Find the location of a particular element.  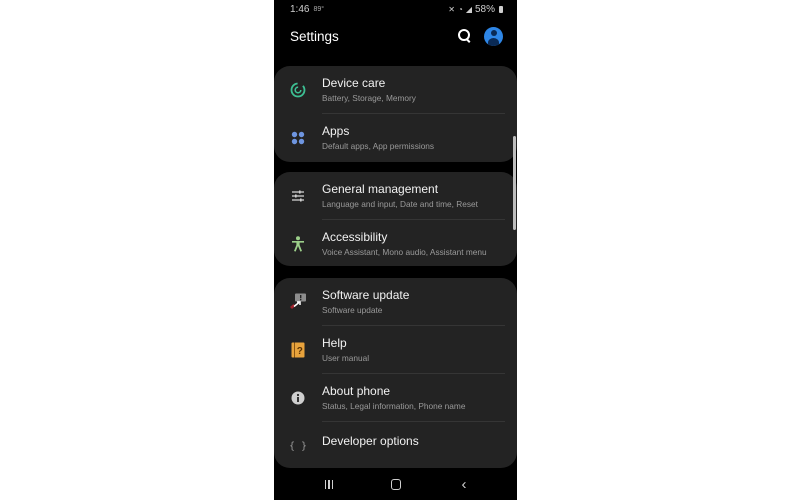

status-time: 1:46 is located at coordinates (300, 9).